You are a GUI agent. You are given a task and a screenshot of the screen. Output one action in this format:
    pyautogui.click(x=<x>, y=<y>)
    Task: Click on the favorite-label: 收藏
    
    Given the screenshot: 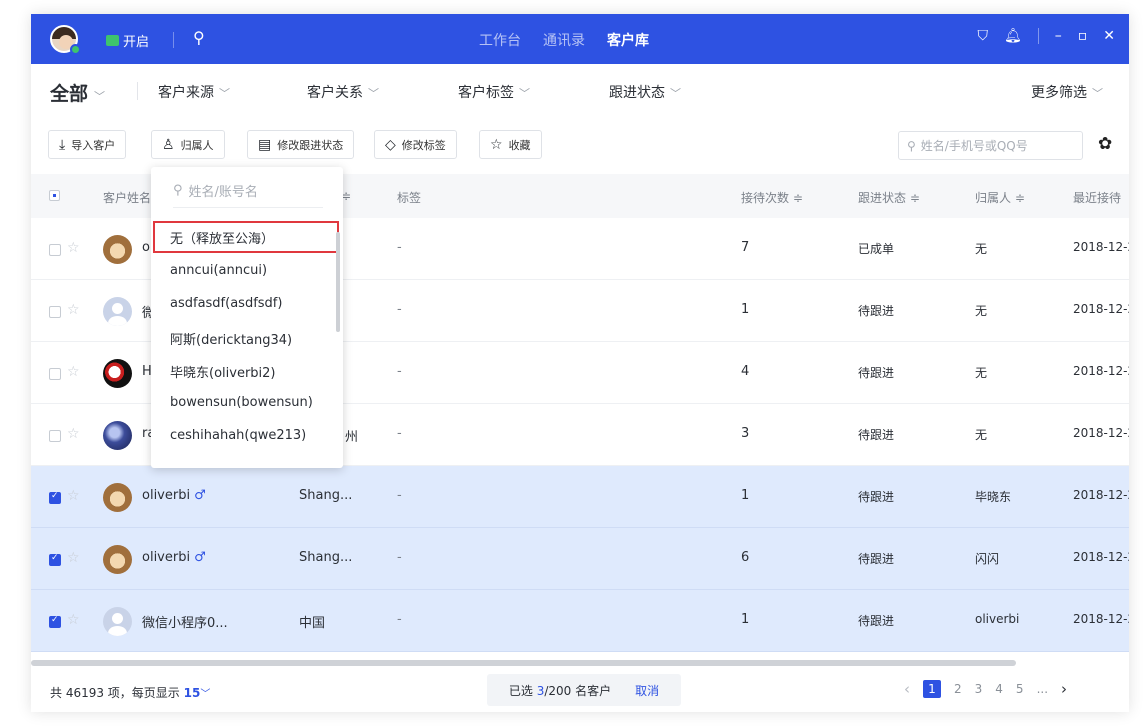 What is the action you would take?
    pyautogui.click(x=519, y=145)
    